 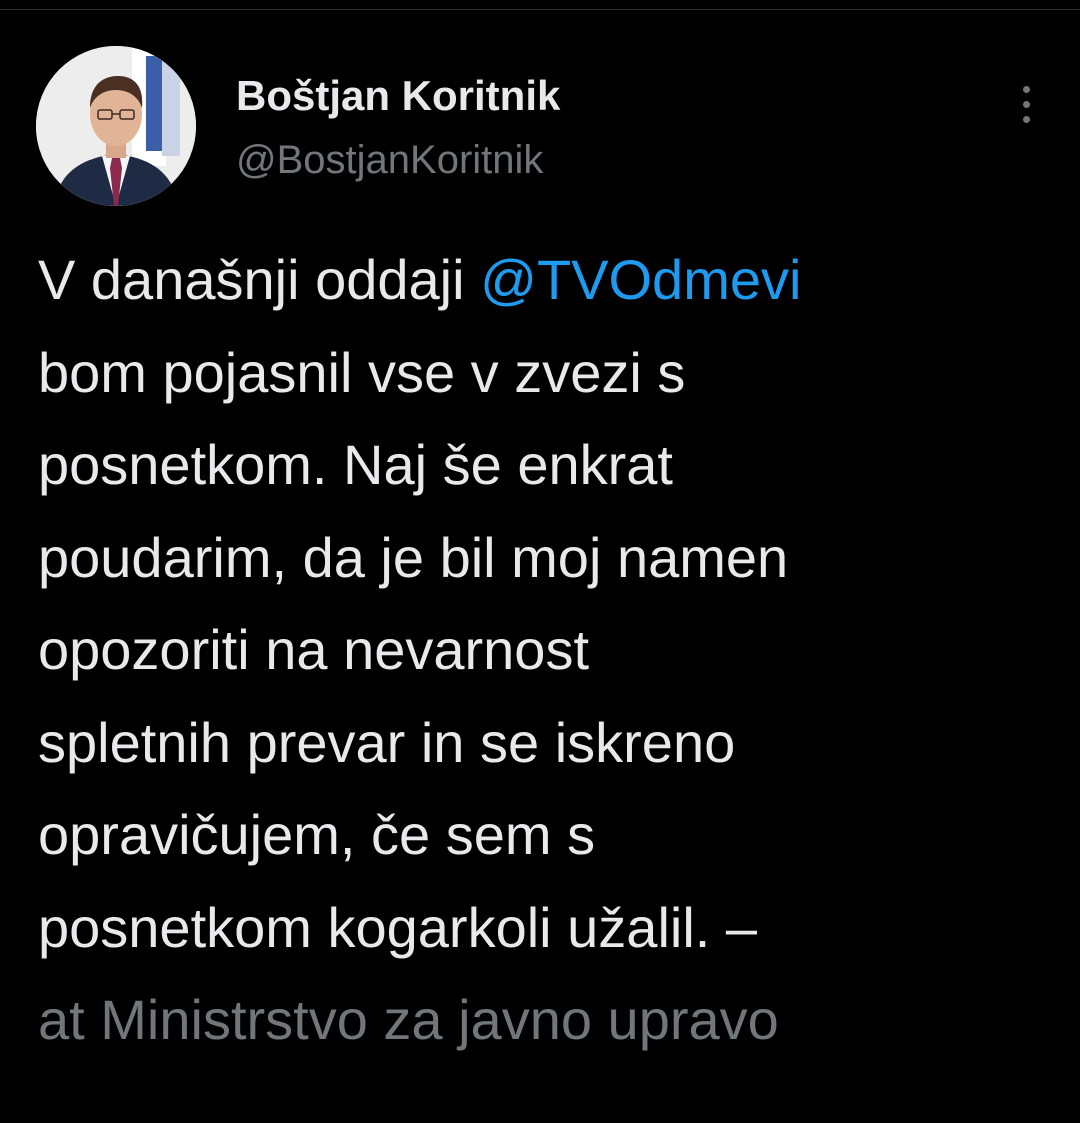 I want to click on top-divider, so click(x=540, y=5).